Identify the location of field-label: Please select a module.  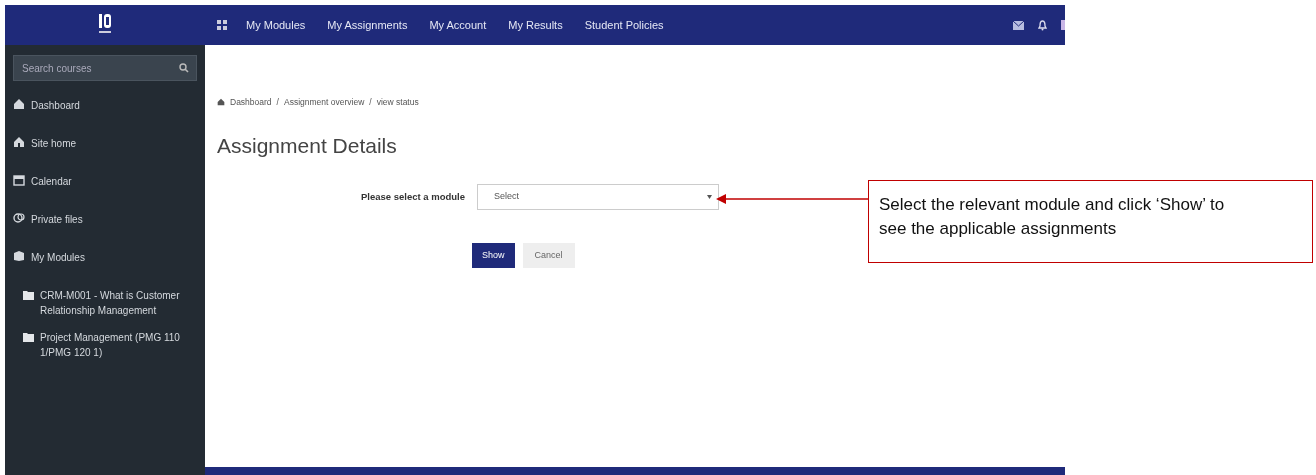
(412, 196).